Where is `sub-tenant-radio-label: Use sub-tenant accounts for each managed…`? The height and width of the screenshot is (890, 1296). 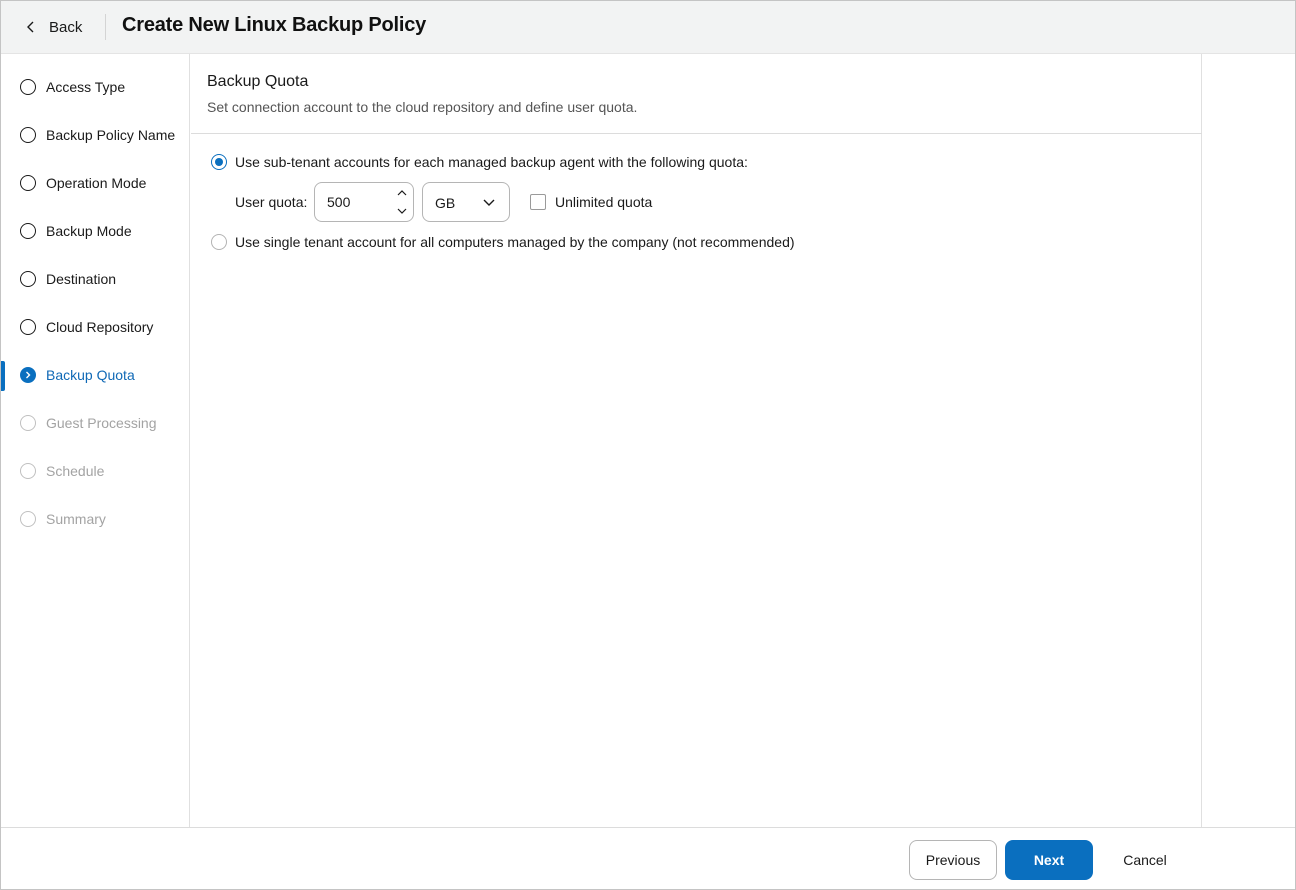
sub-tenant-radio-label: Use sub-tenant accounts for each managed… is located at coordinates (491, 162).